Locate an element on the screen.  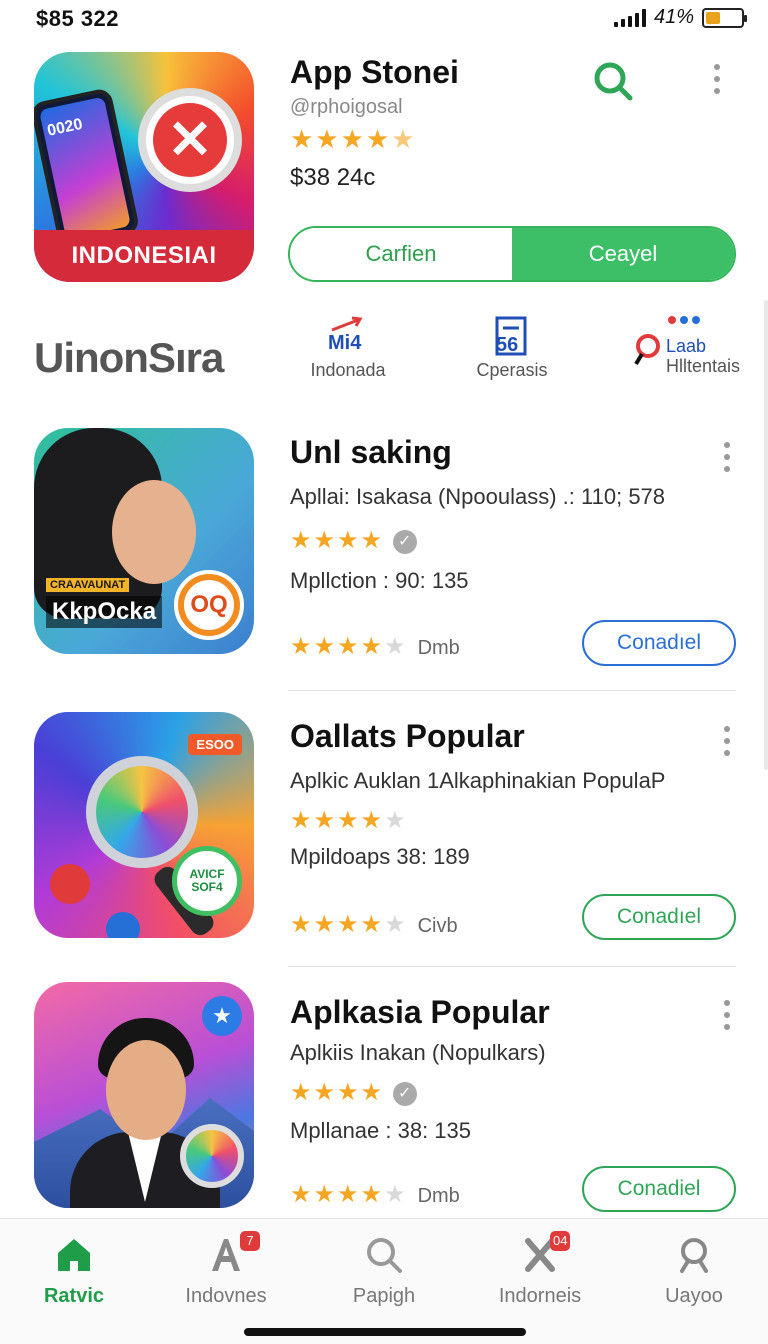
category-item-3: Laab Hlltentais is located at coordinates (689, 346).